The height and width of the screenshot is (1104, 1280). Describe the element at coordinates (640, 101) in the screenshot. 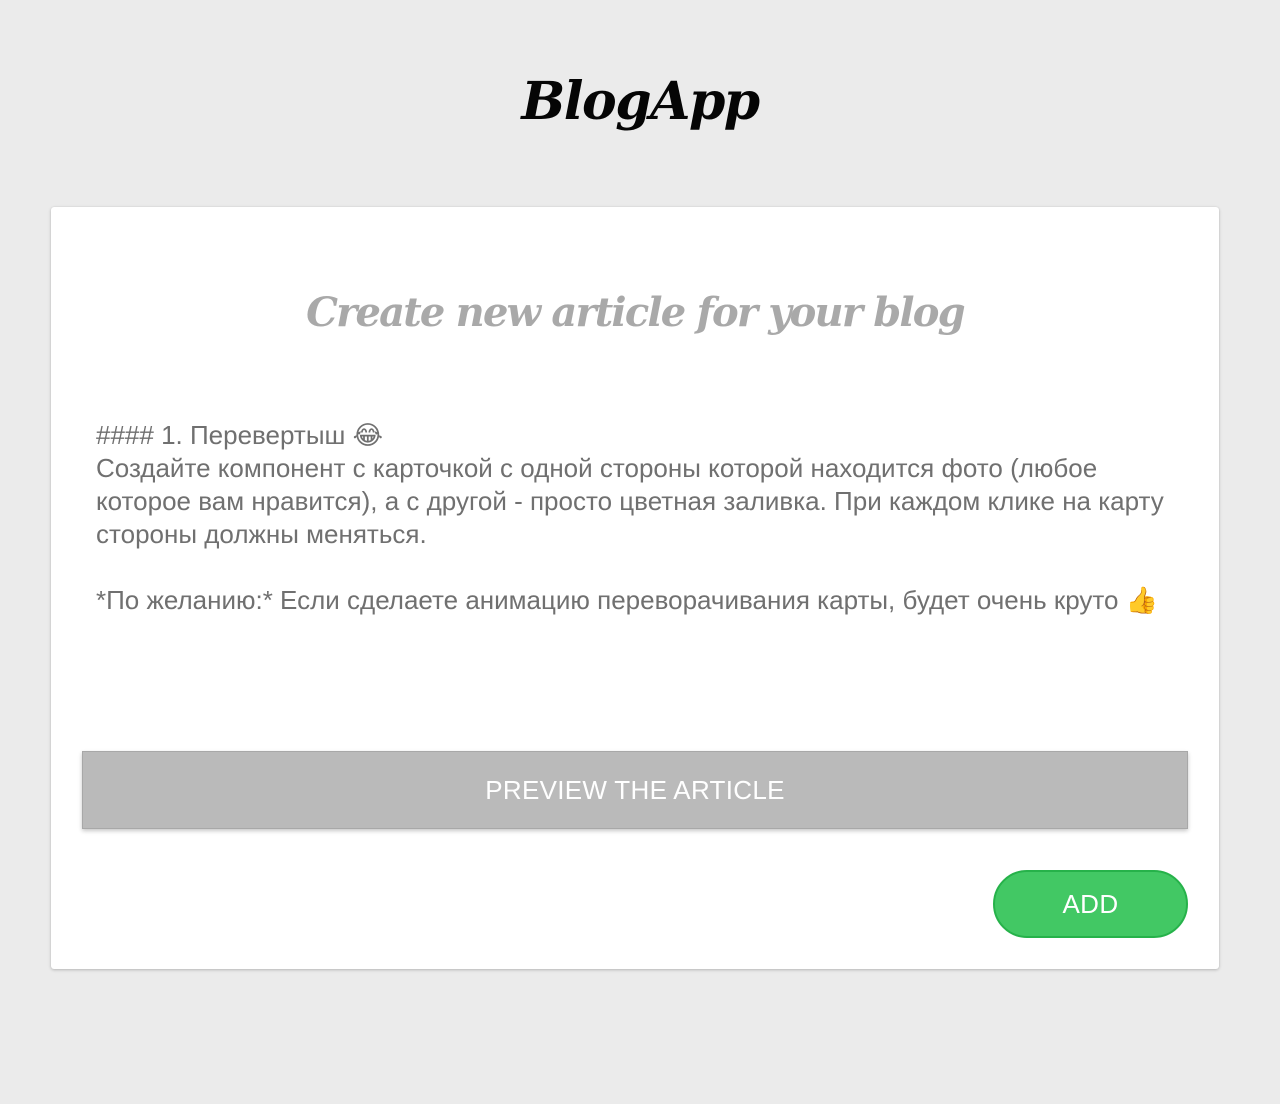

I see `app-title: BlogApp` at that location.